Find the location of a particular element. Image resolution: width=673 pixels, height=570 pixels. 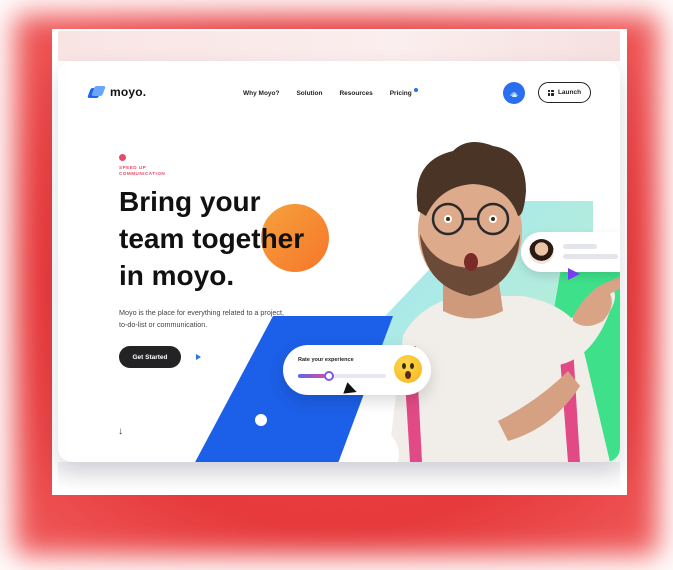

surprised-emoji-icon is located at coordinates (408, 369).